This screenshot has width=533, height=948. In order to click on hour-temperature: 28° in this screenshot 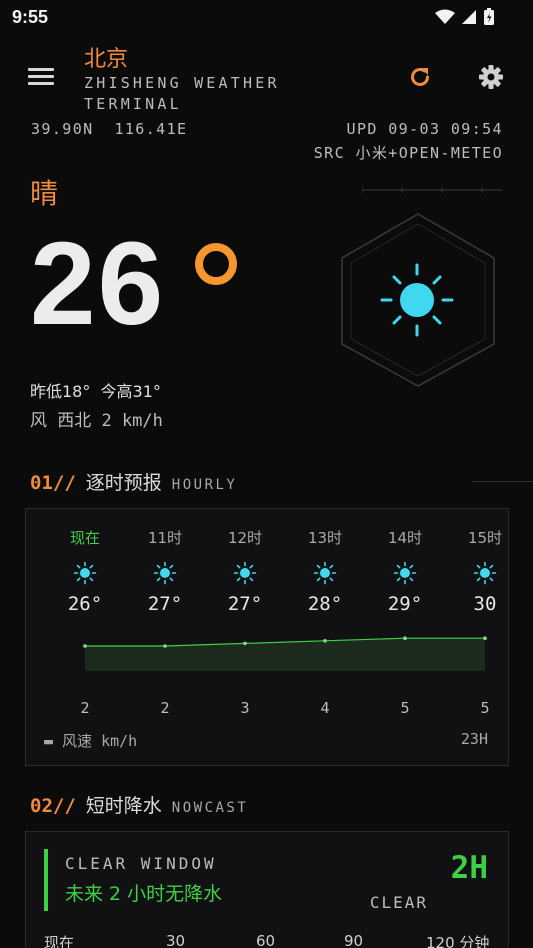, I will do `click(325, 604)`.